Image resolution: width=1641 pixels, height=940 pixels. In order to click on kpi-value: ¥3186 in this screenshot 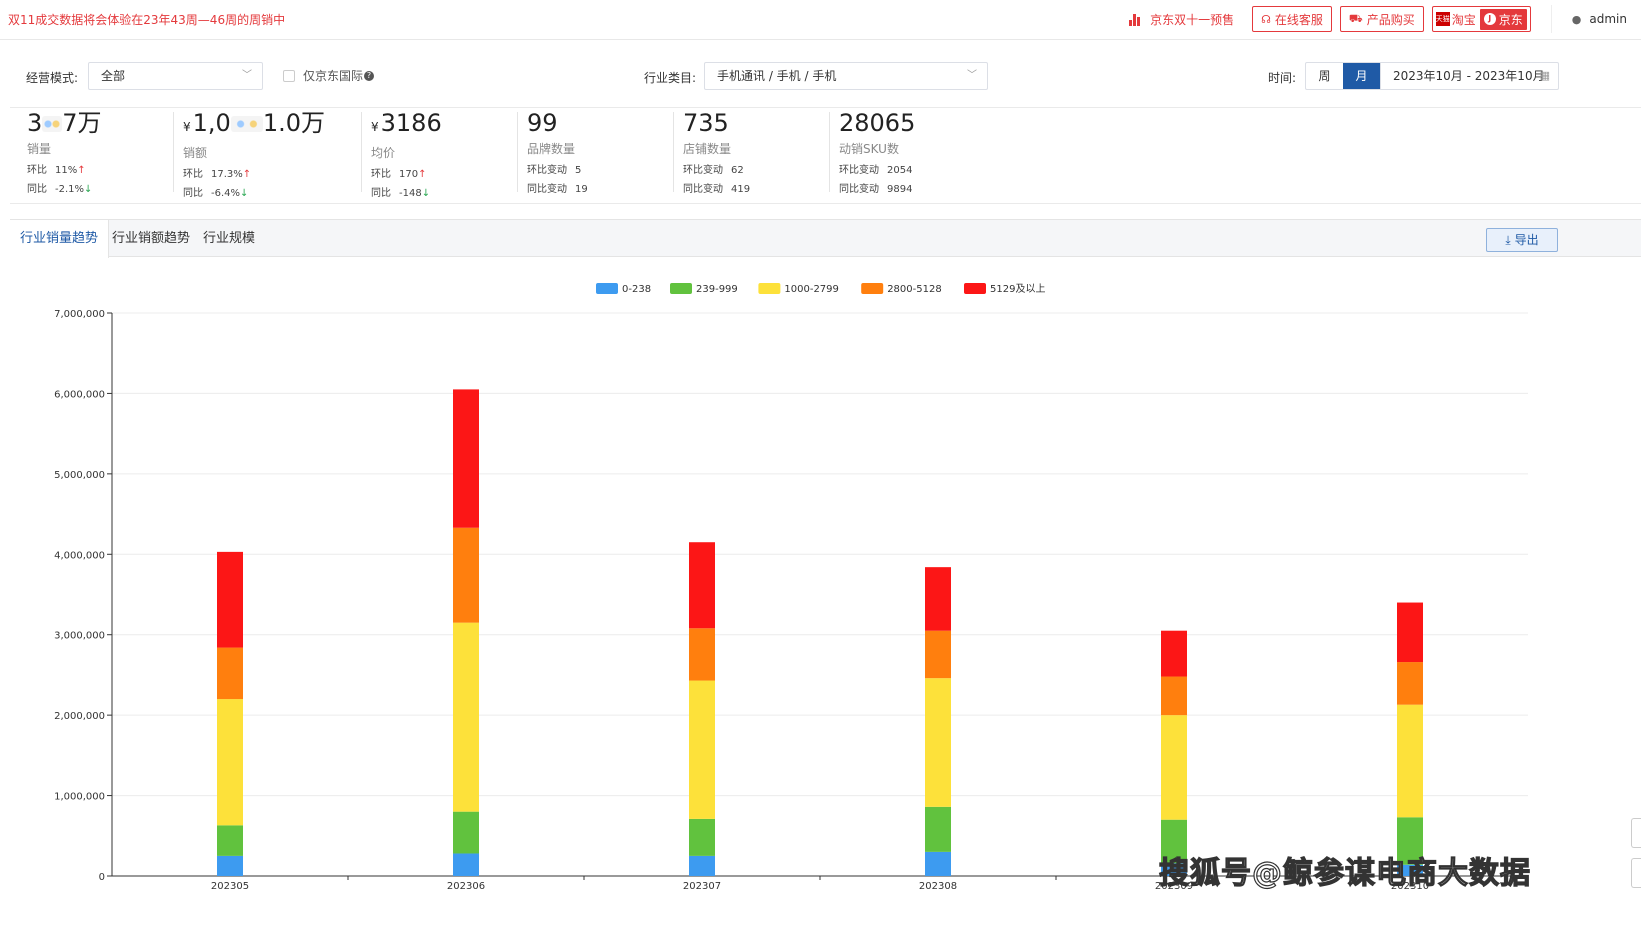, I will do `click(406, 125)`.